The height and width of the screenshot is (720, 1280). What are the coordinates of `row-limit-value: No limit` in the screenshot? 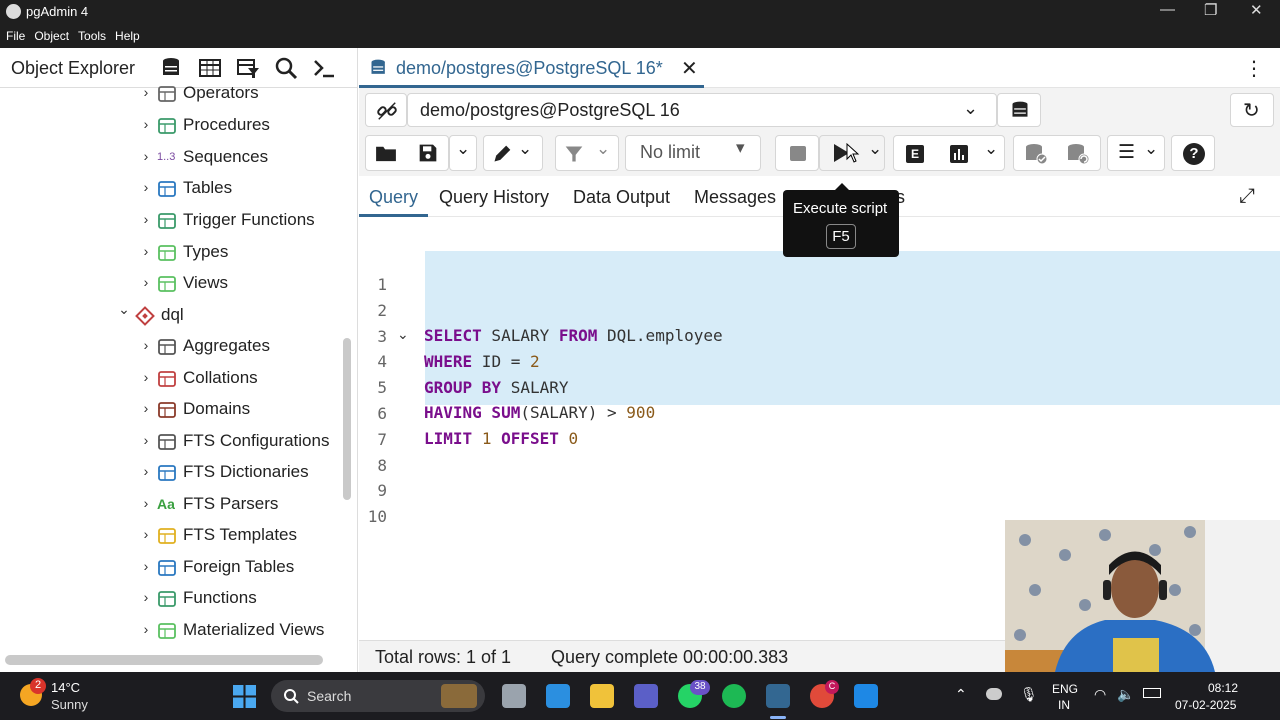 It's located at (670, 152).